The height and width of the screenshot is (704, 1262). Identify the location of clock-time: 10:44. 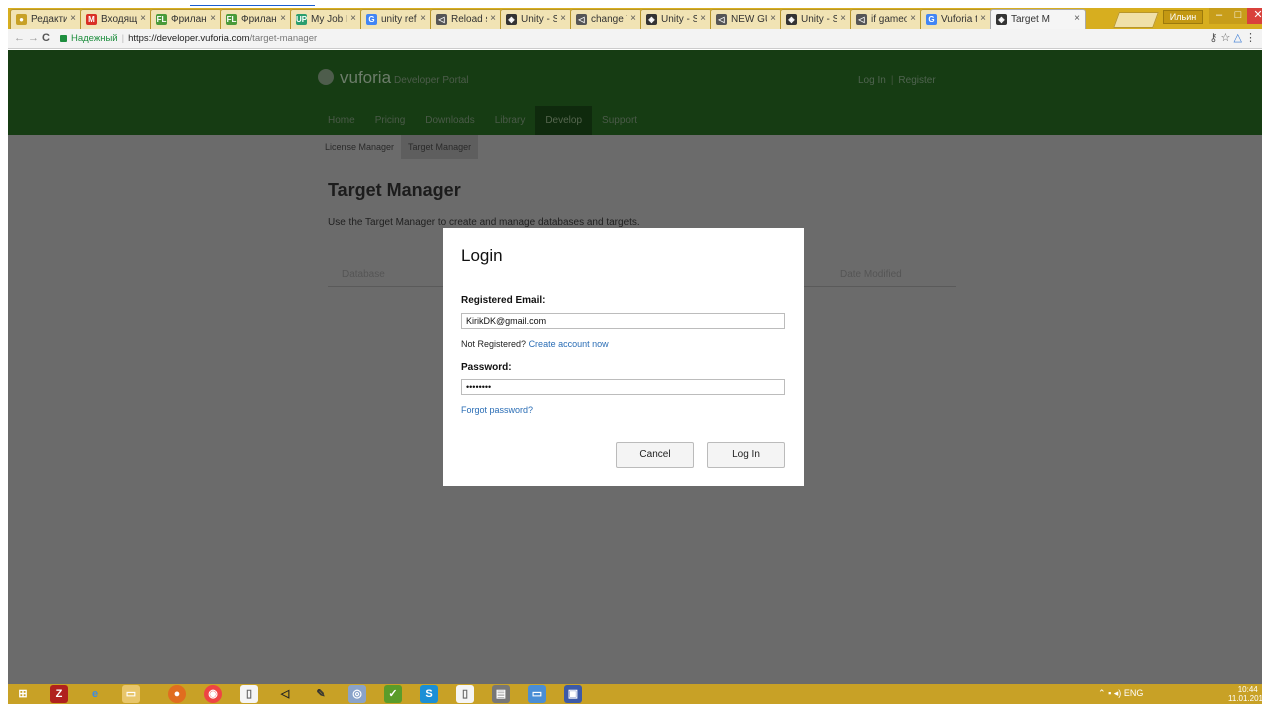
(1247, 689).